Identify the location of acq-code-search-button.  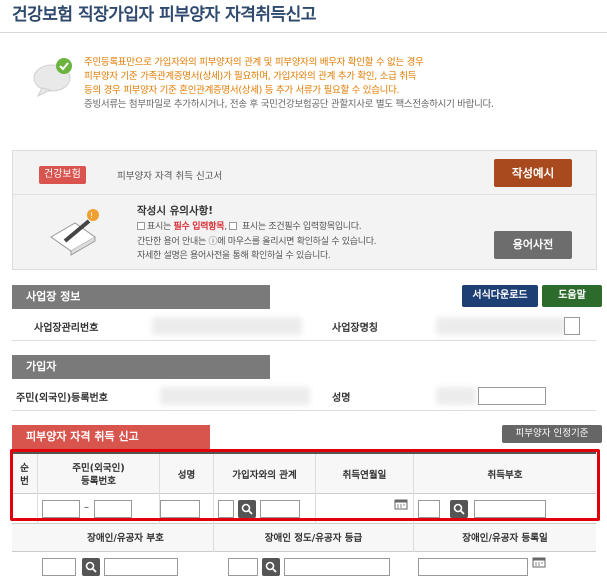
(459, 509).